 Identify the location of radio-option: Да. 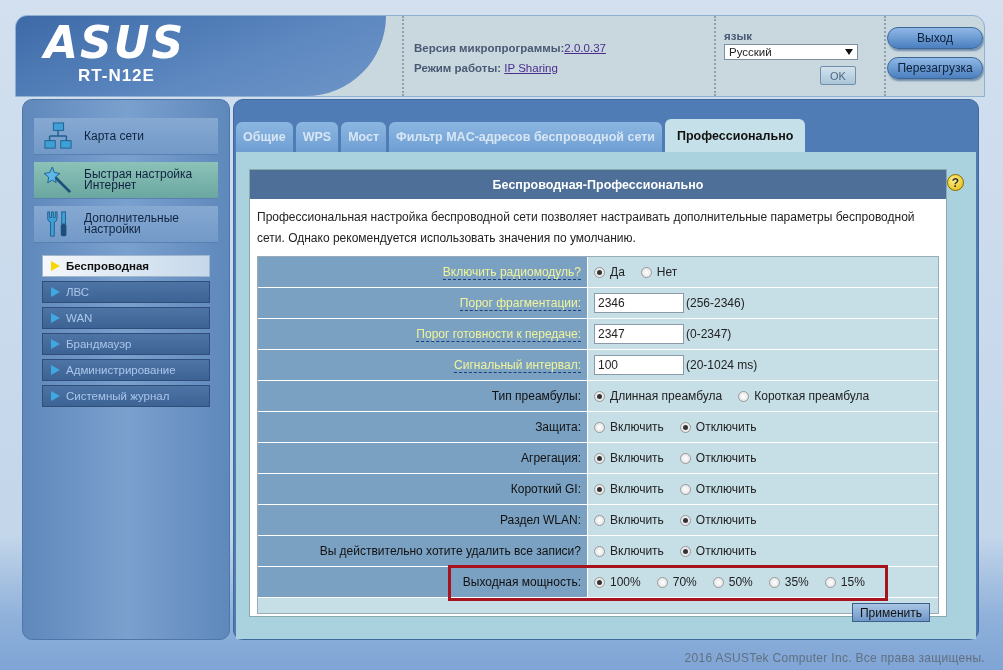
(609, 272).